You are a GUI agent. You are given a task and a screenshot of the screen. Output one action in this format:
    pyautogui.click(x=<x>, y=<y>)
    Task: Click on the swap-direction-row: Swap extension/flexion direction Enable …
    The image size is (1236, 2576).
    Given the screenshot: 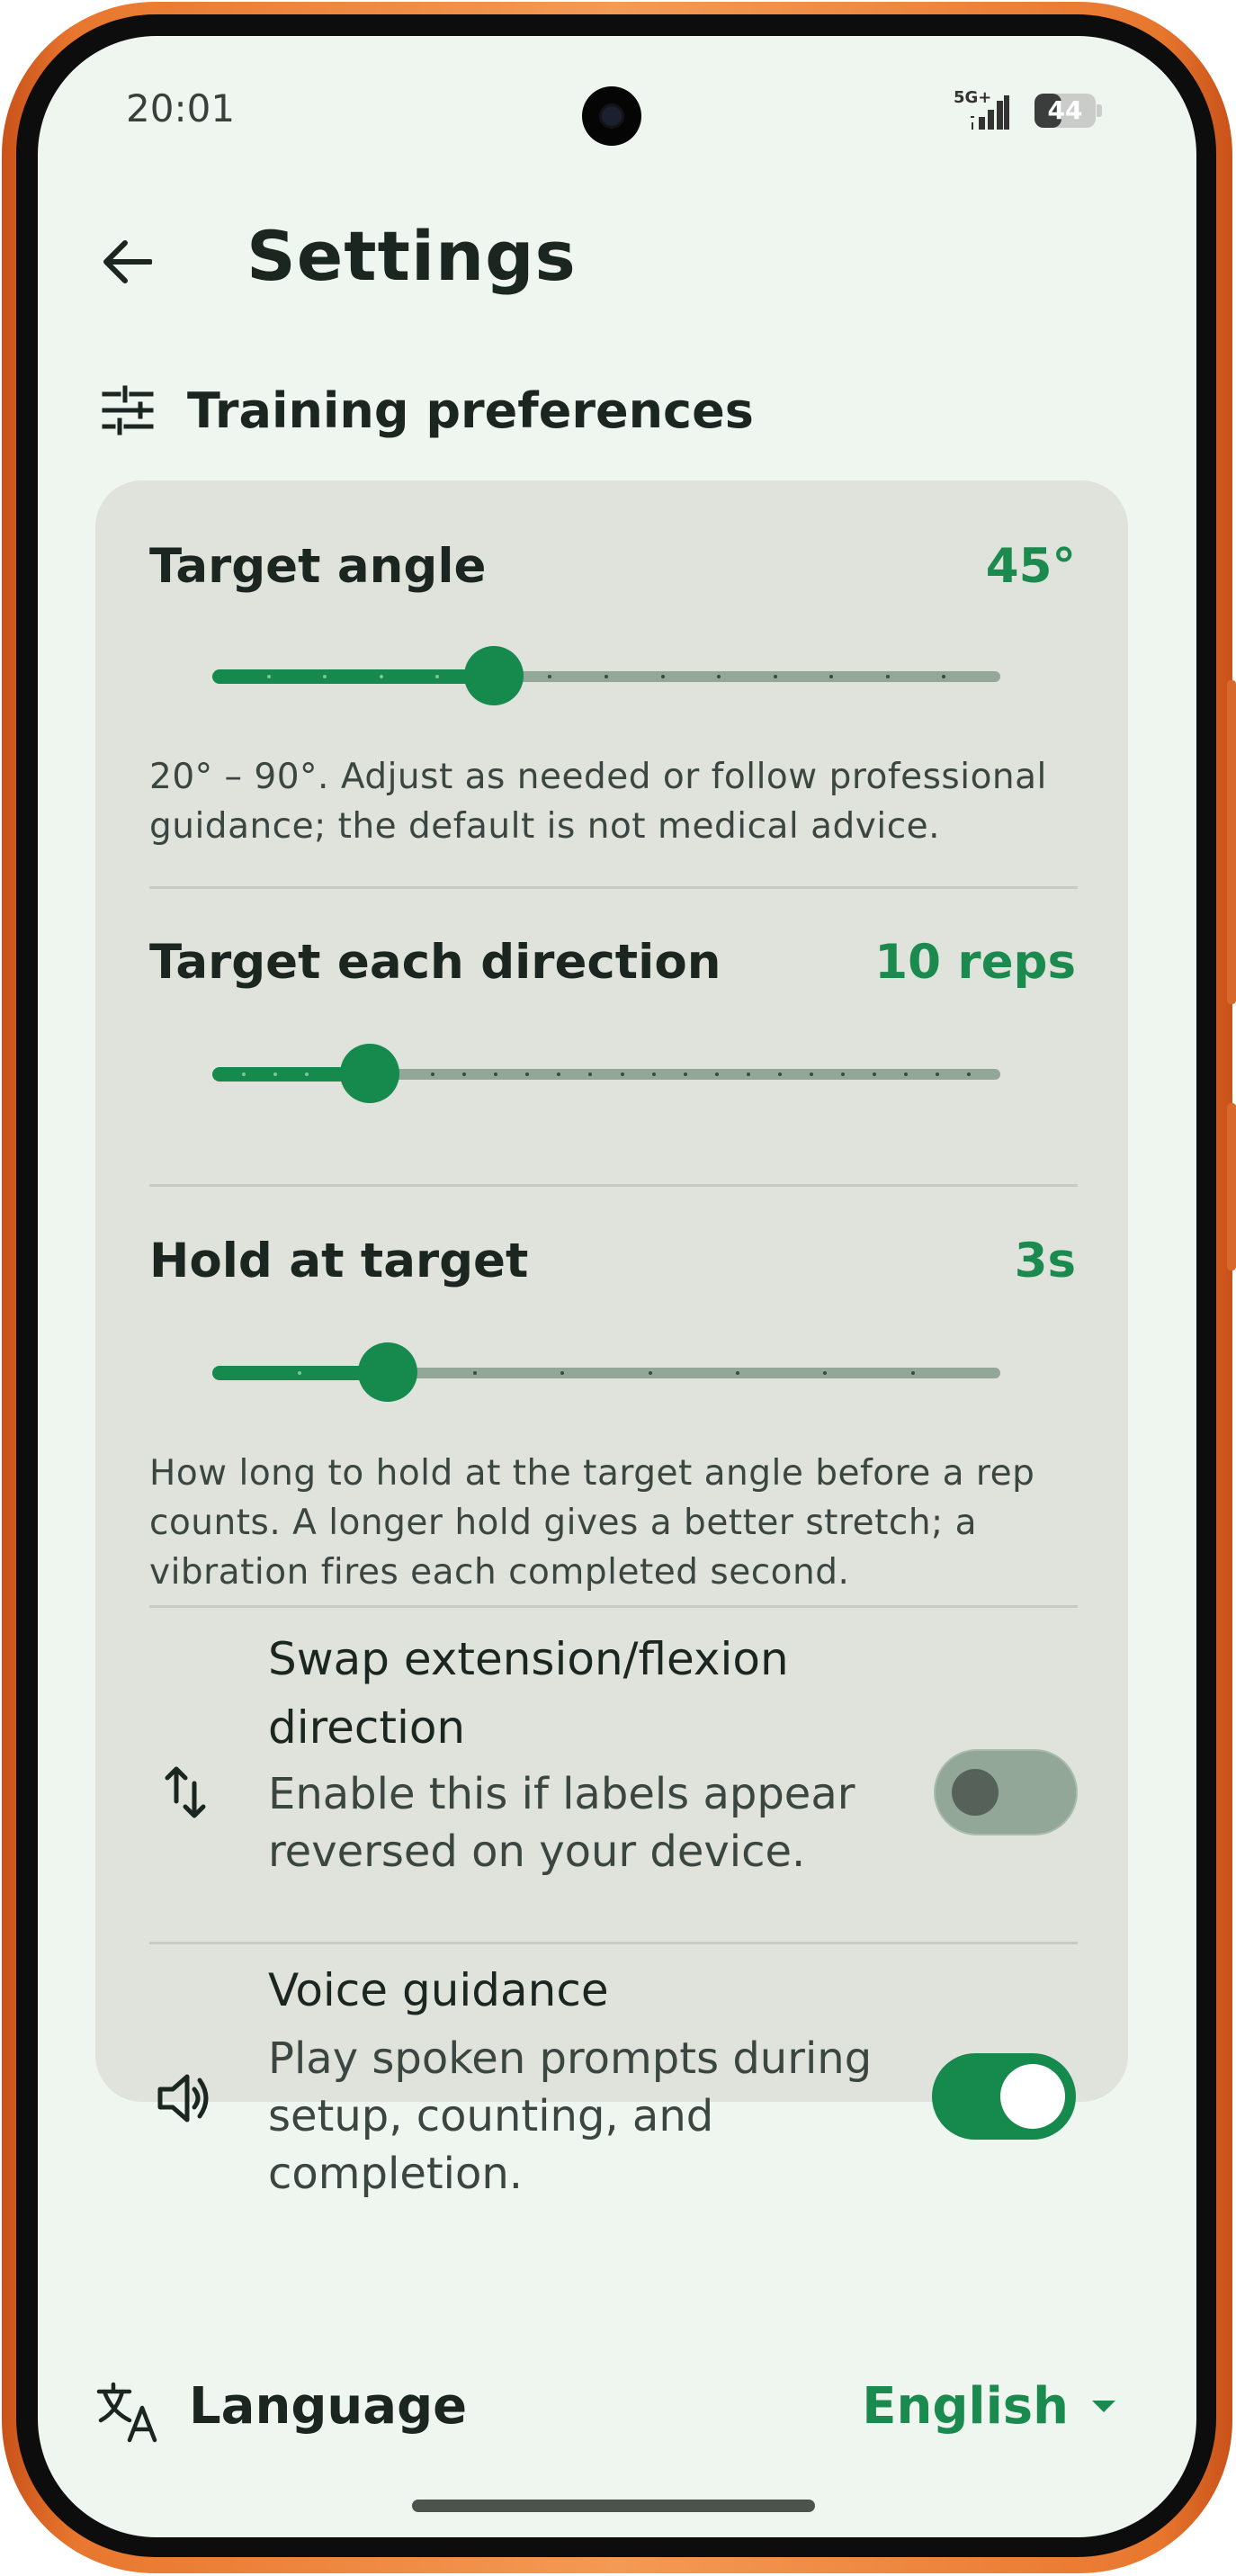 What is the action you would take?
    pyautogui.click(x=613, y=1794)
    